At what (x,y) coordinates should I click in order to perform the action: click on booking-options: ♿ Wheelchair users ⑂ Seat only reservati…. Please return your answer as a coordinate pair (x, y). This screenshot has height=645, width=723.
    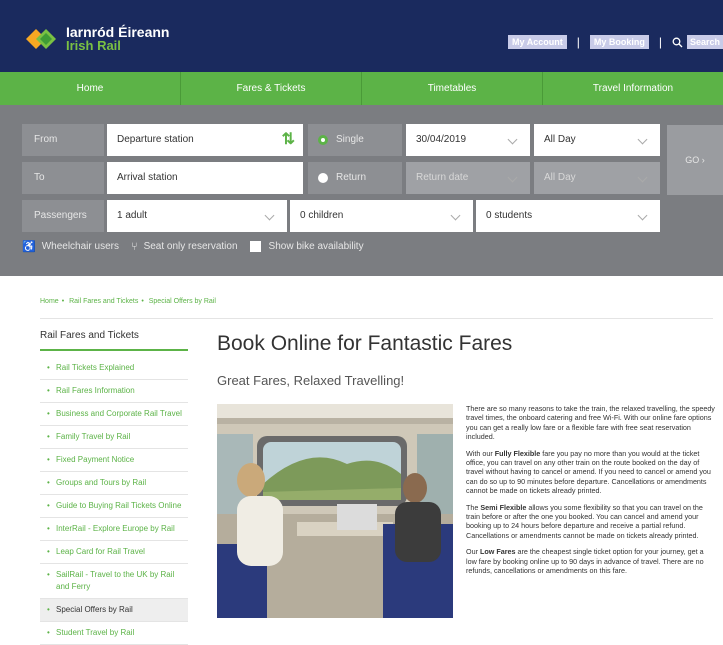
    Looking at the image, I should click on (199, 247).